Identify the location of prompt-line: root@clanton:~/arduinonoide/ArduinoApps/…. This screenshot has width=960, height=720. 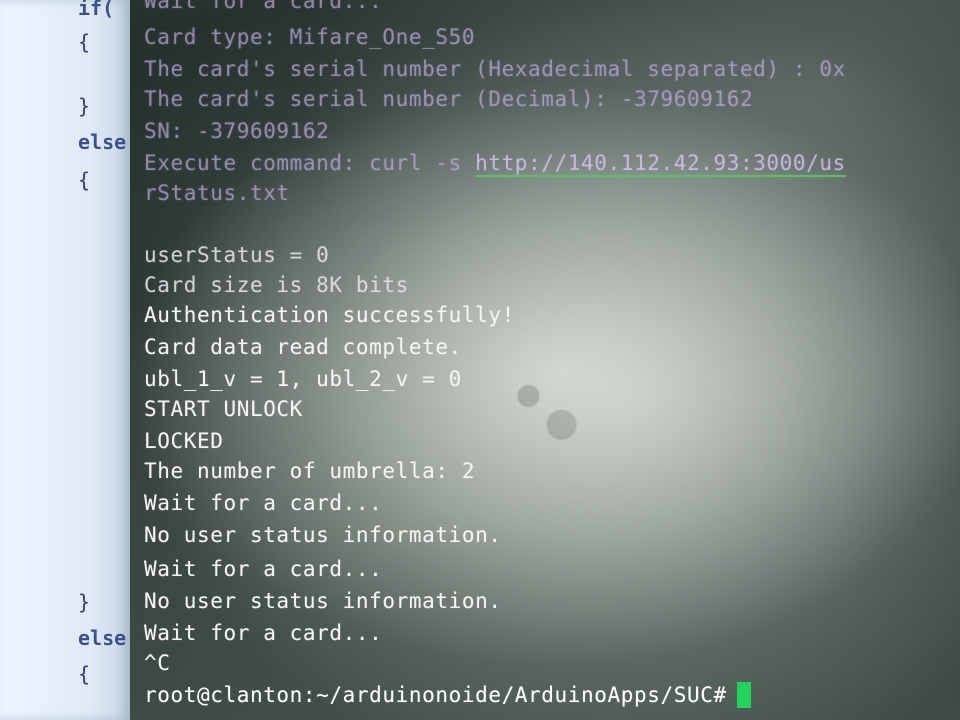
(447, 695).